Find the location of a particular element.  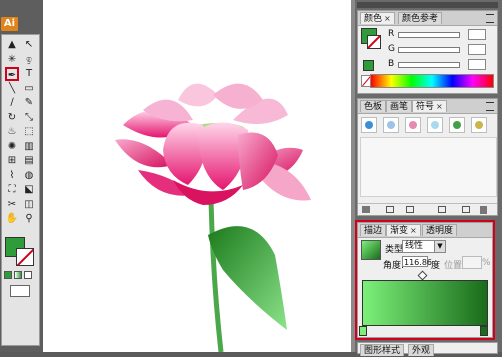

hand-tool-icon: ✋ is located at coordinates (12, 219).